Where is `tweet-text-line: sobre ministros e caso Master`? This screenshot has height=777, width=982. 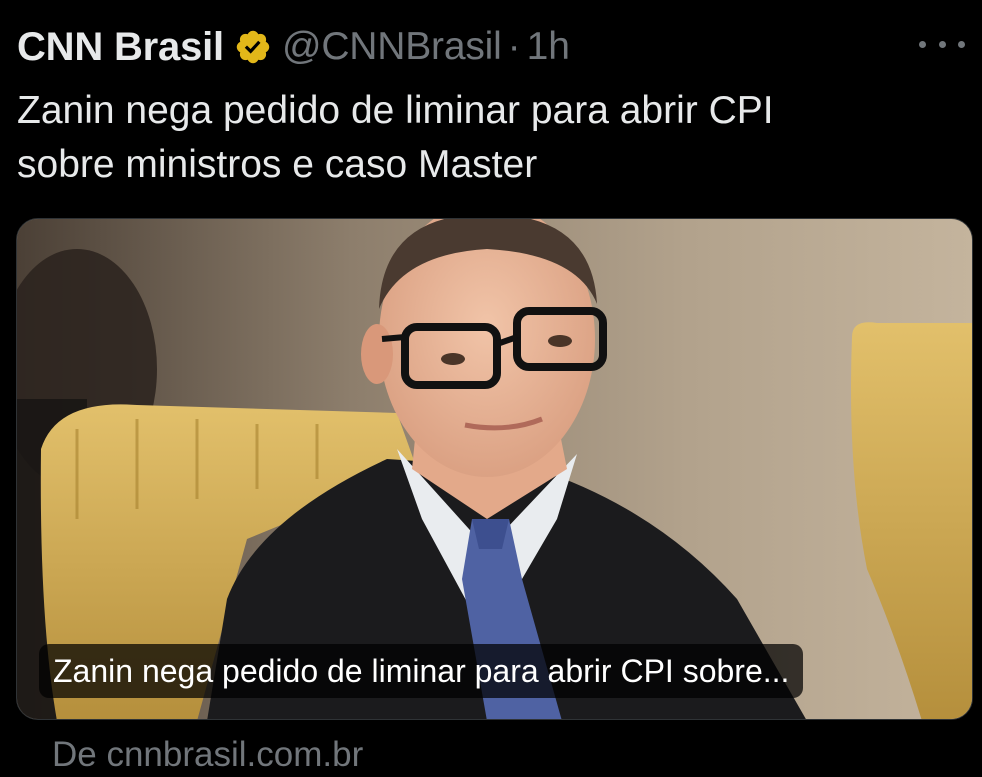 tweet-text-line: sobre ministros e caso Master is located at coordinates (277, 164).